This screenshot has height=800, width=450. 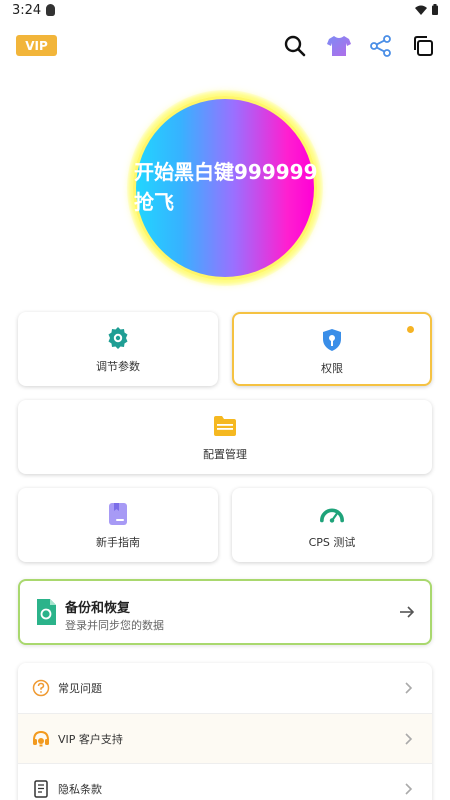 What do you see at coordinates (36, 45) in the screenshot?
I see `vip-badge: VIP` at bounding box center [36, 45].